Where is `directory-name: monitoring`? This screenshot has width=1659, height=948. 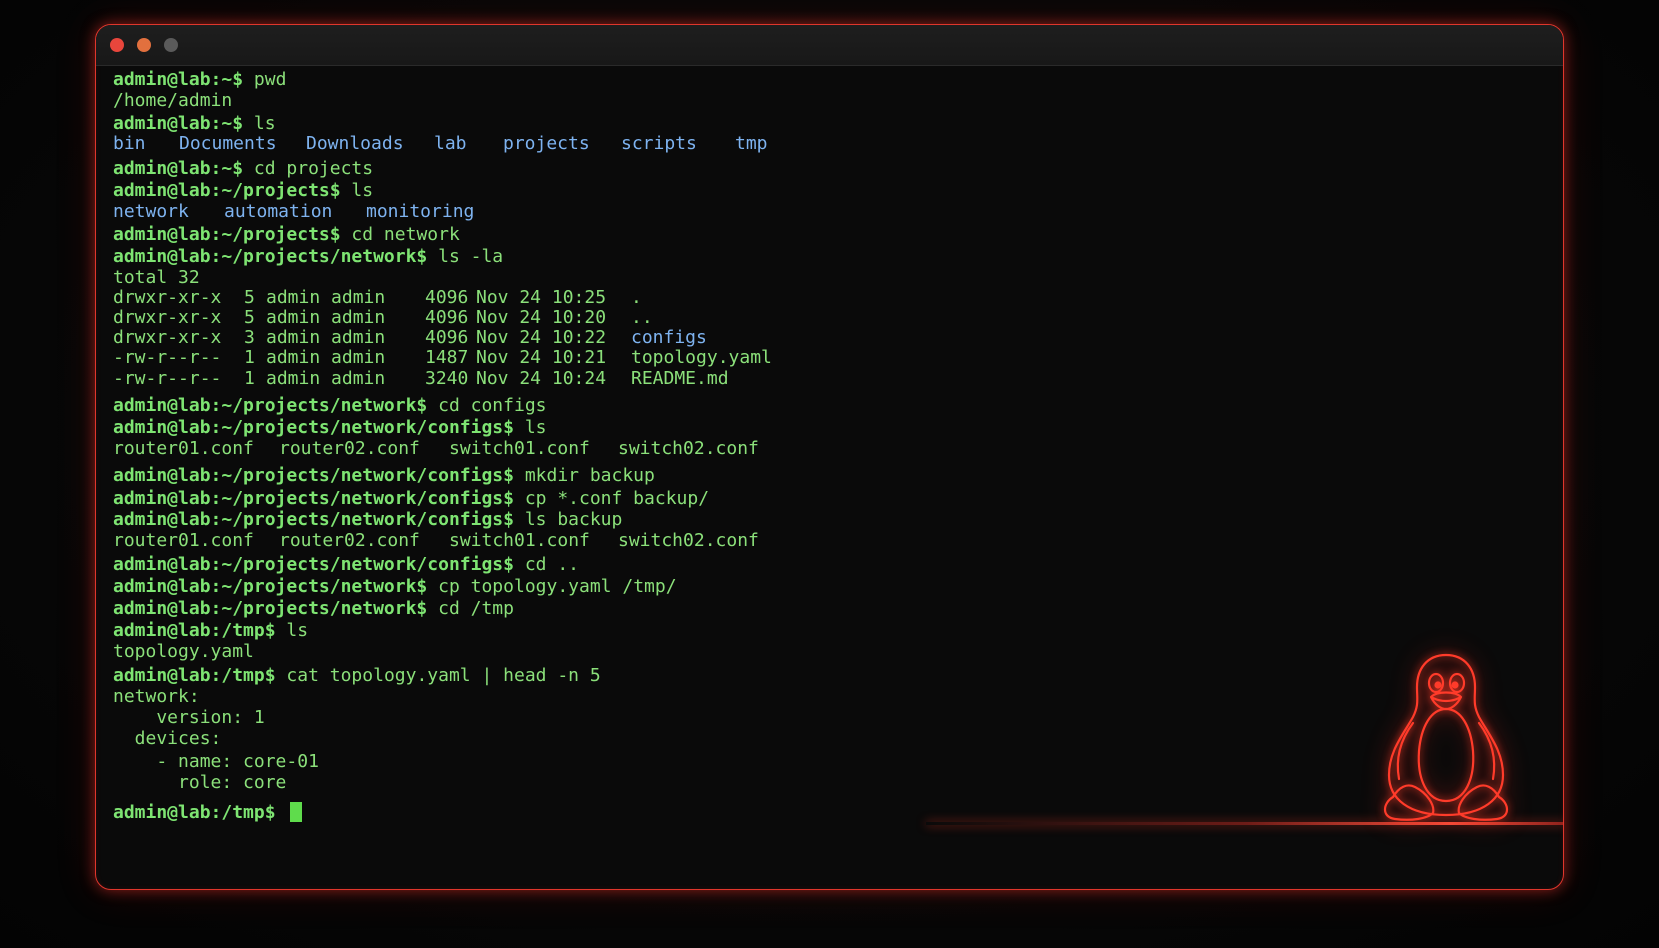 directory-name: monitoring is located at coordinates (420, 211).